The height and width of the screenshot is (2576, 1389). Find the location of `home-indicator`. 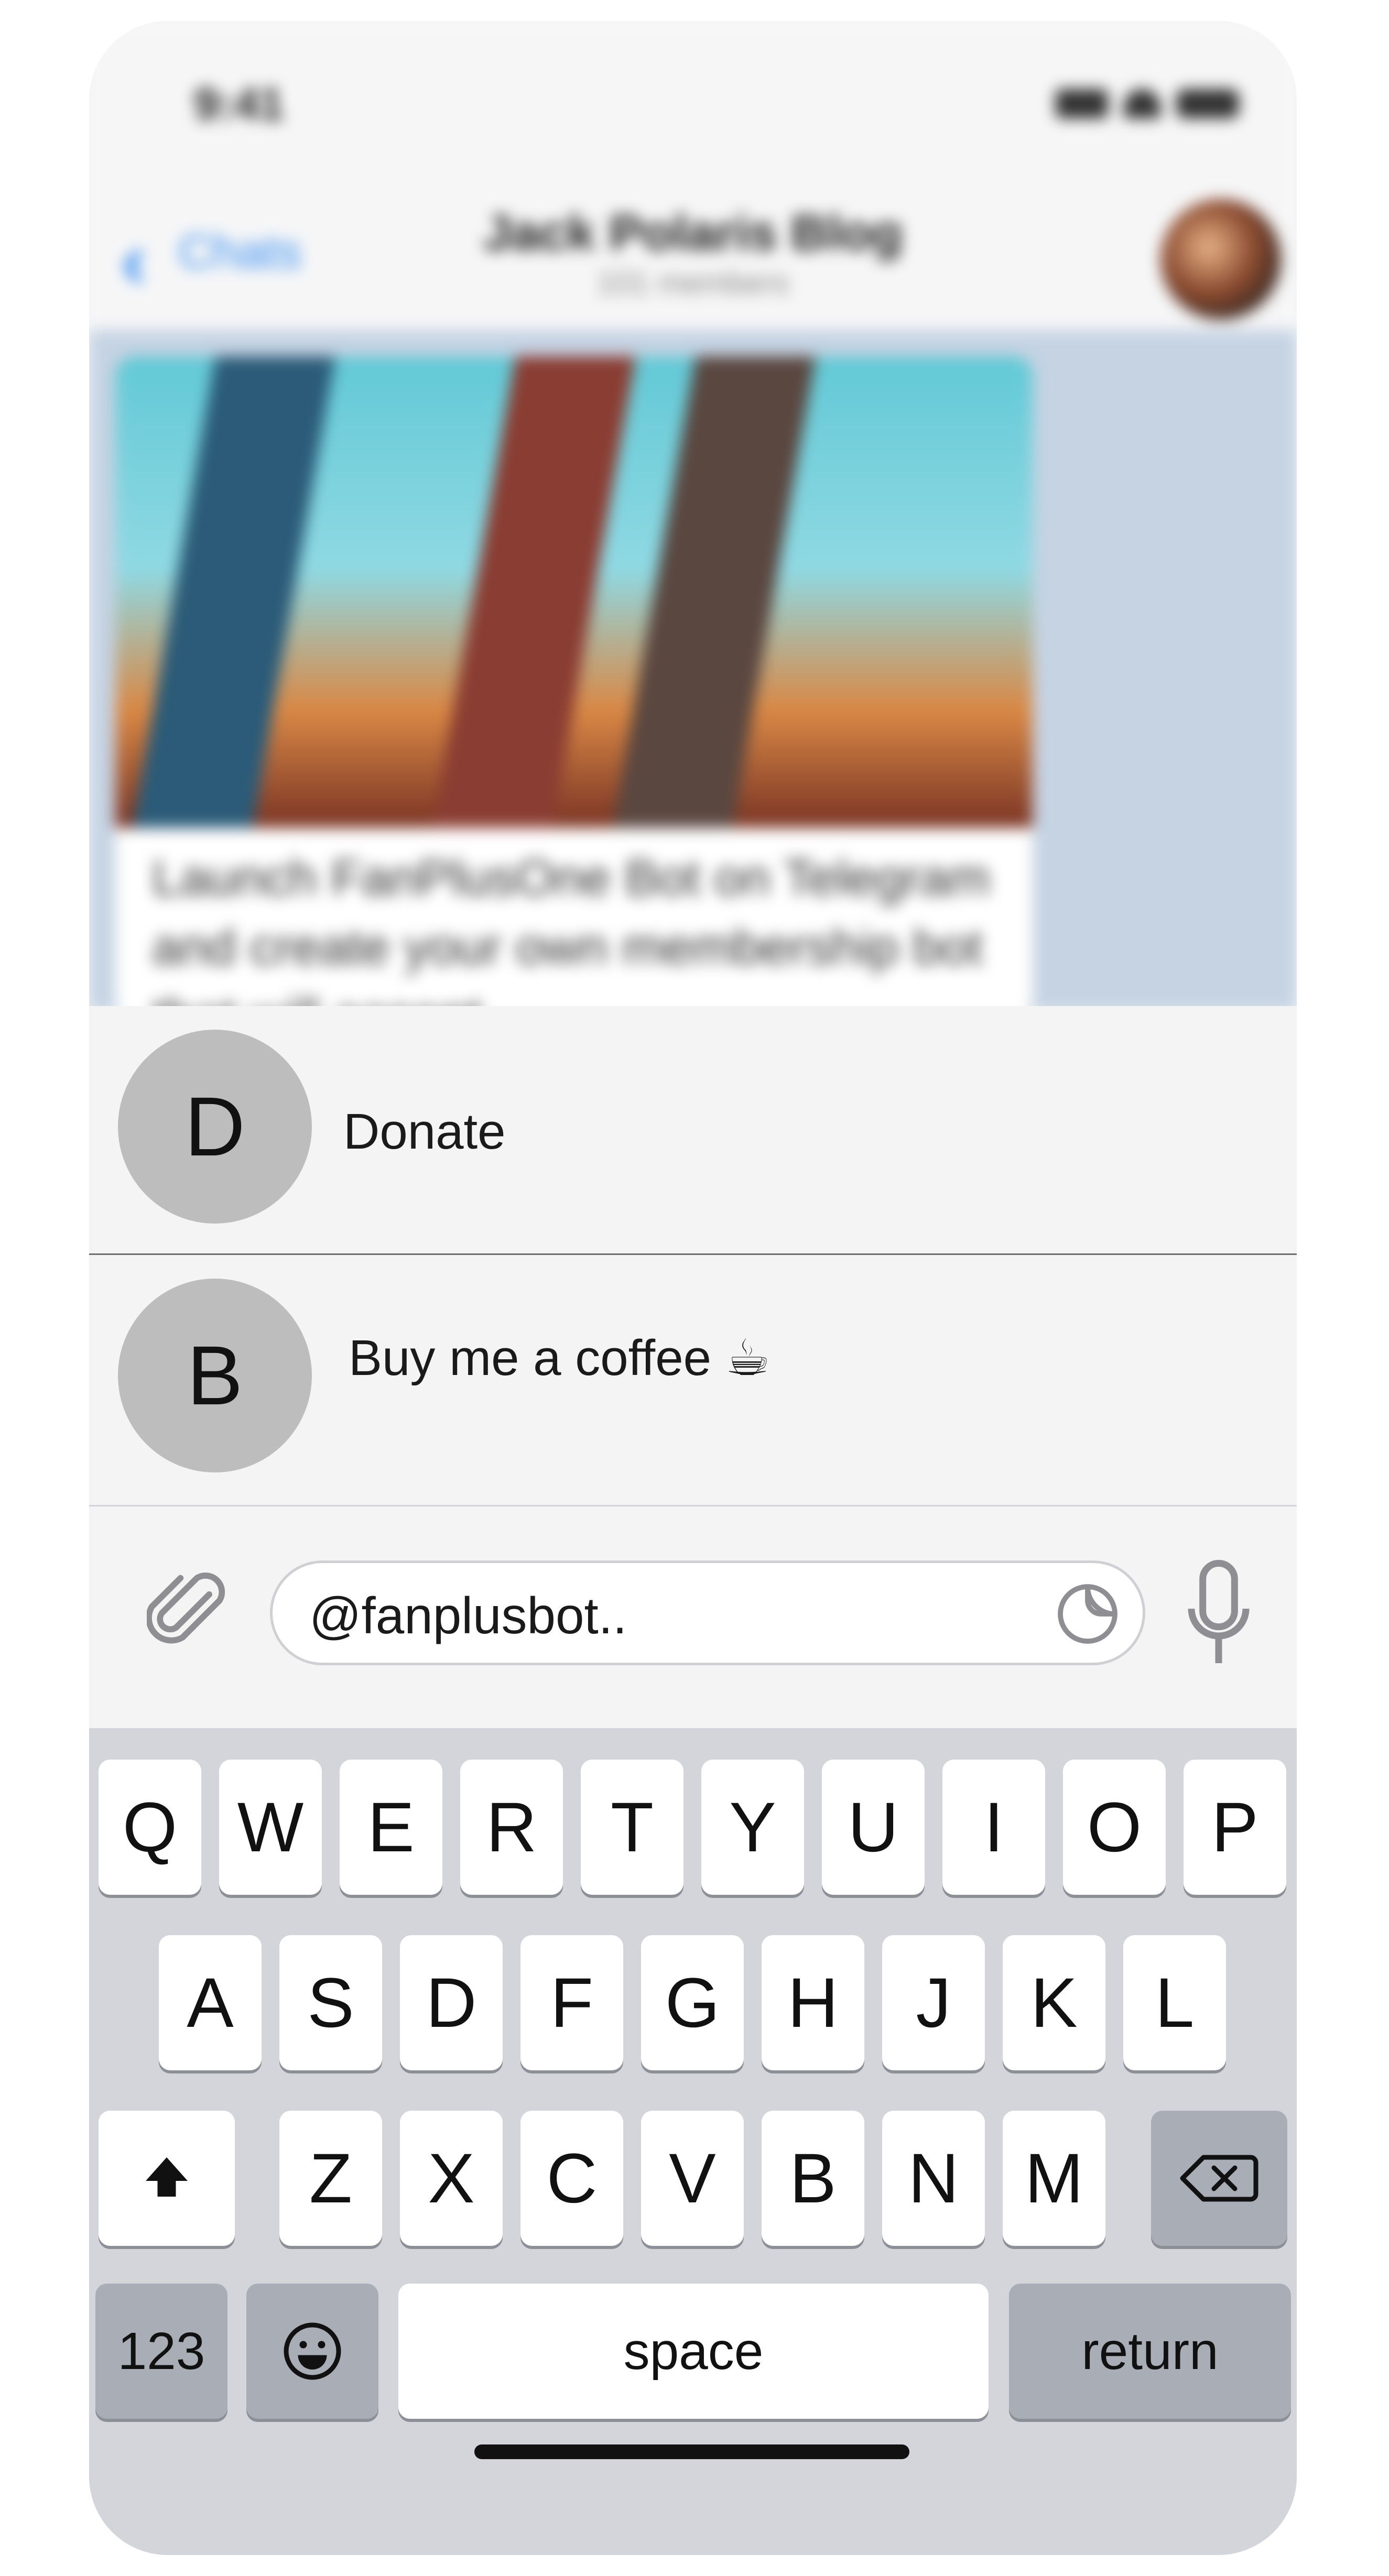

home-indicator is located at coordinates (691, 2452).